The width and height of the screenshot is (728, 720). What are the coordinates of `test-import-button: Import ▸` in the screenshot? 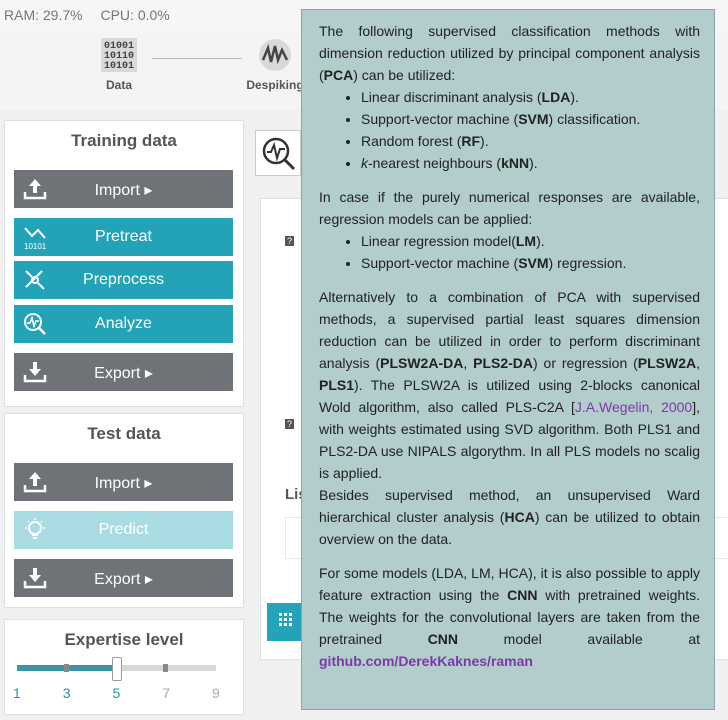 It's located at (123, 482).